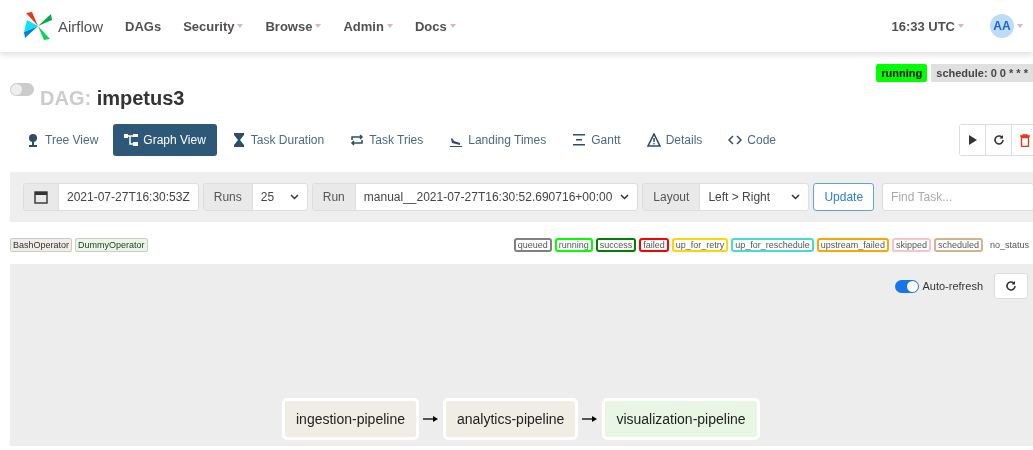  I want to click on state-legend-tag: failed, so click(654, 245).